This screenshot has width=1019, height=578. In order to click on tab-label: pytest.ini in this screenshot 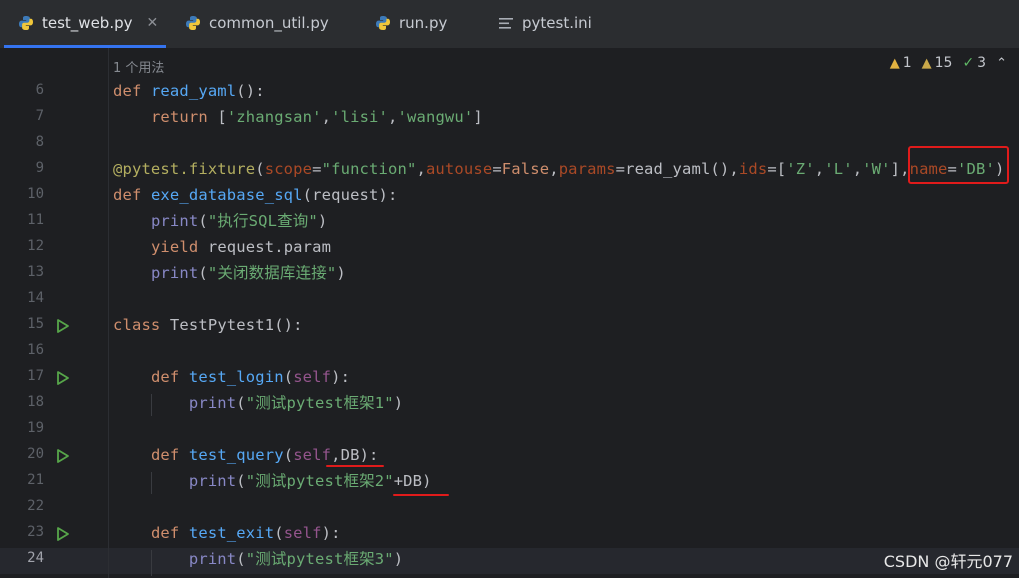, I will do `click(557, 23)`.